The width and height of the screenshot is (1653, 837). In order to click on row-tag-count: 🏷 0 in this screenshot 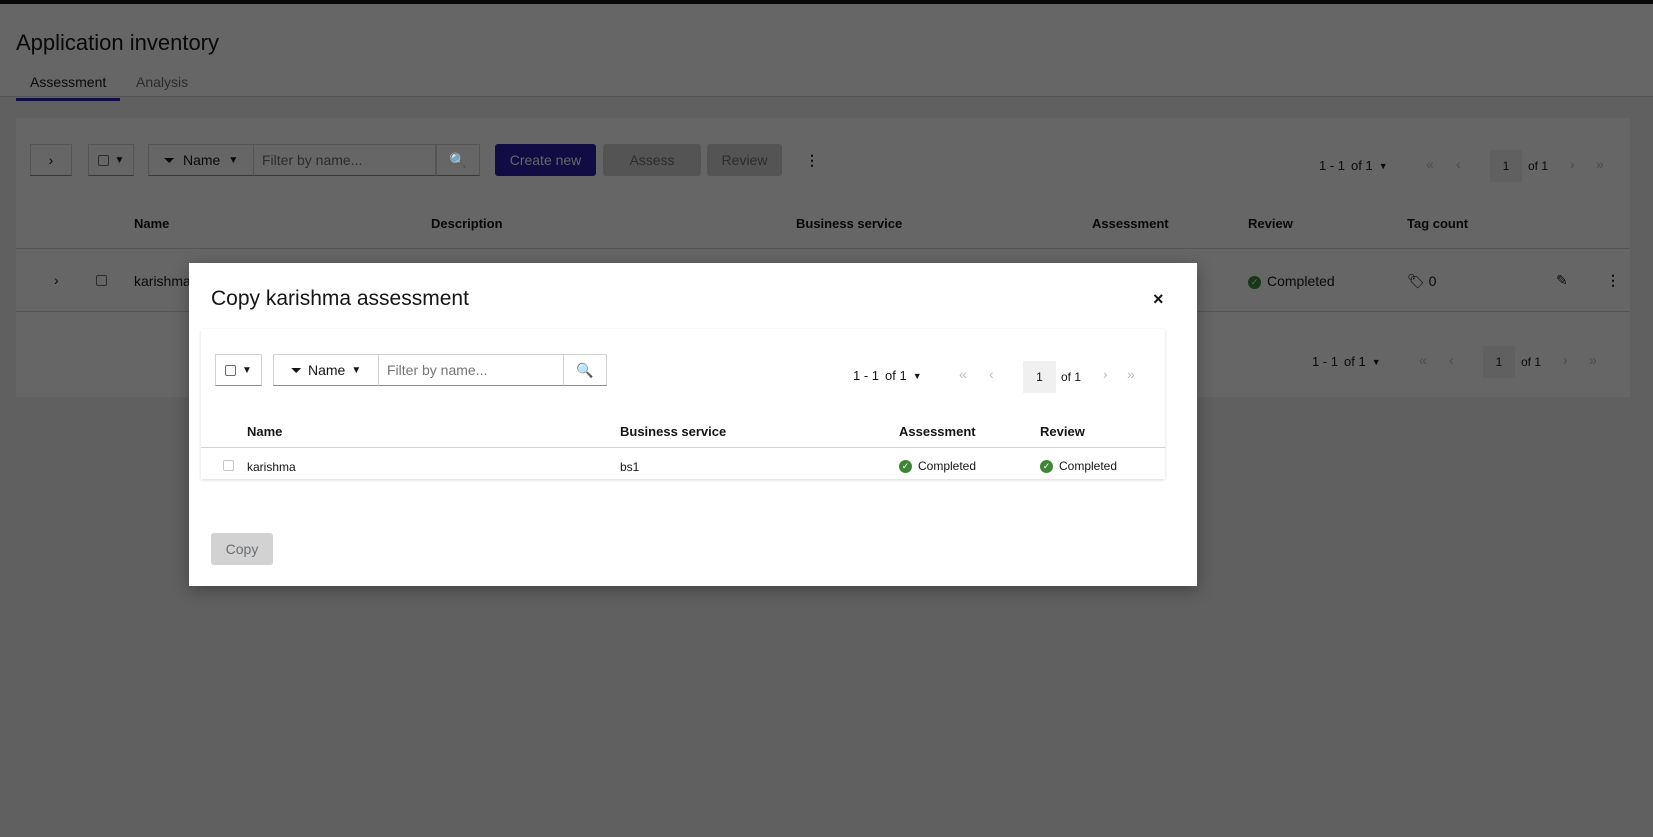, I will do `click(1421, 281)`.